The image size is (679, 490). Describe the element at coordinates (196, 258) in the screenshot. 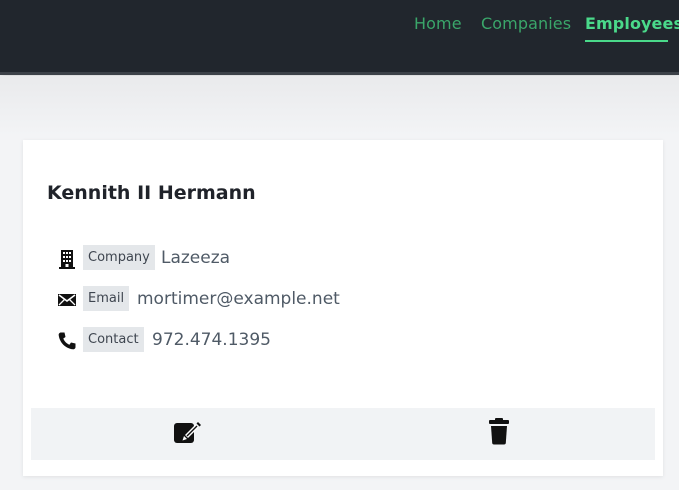

I see `company-value: Lazeeza` at that location.